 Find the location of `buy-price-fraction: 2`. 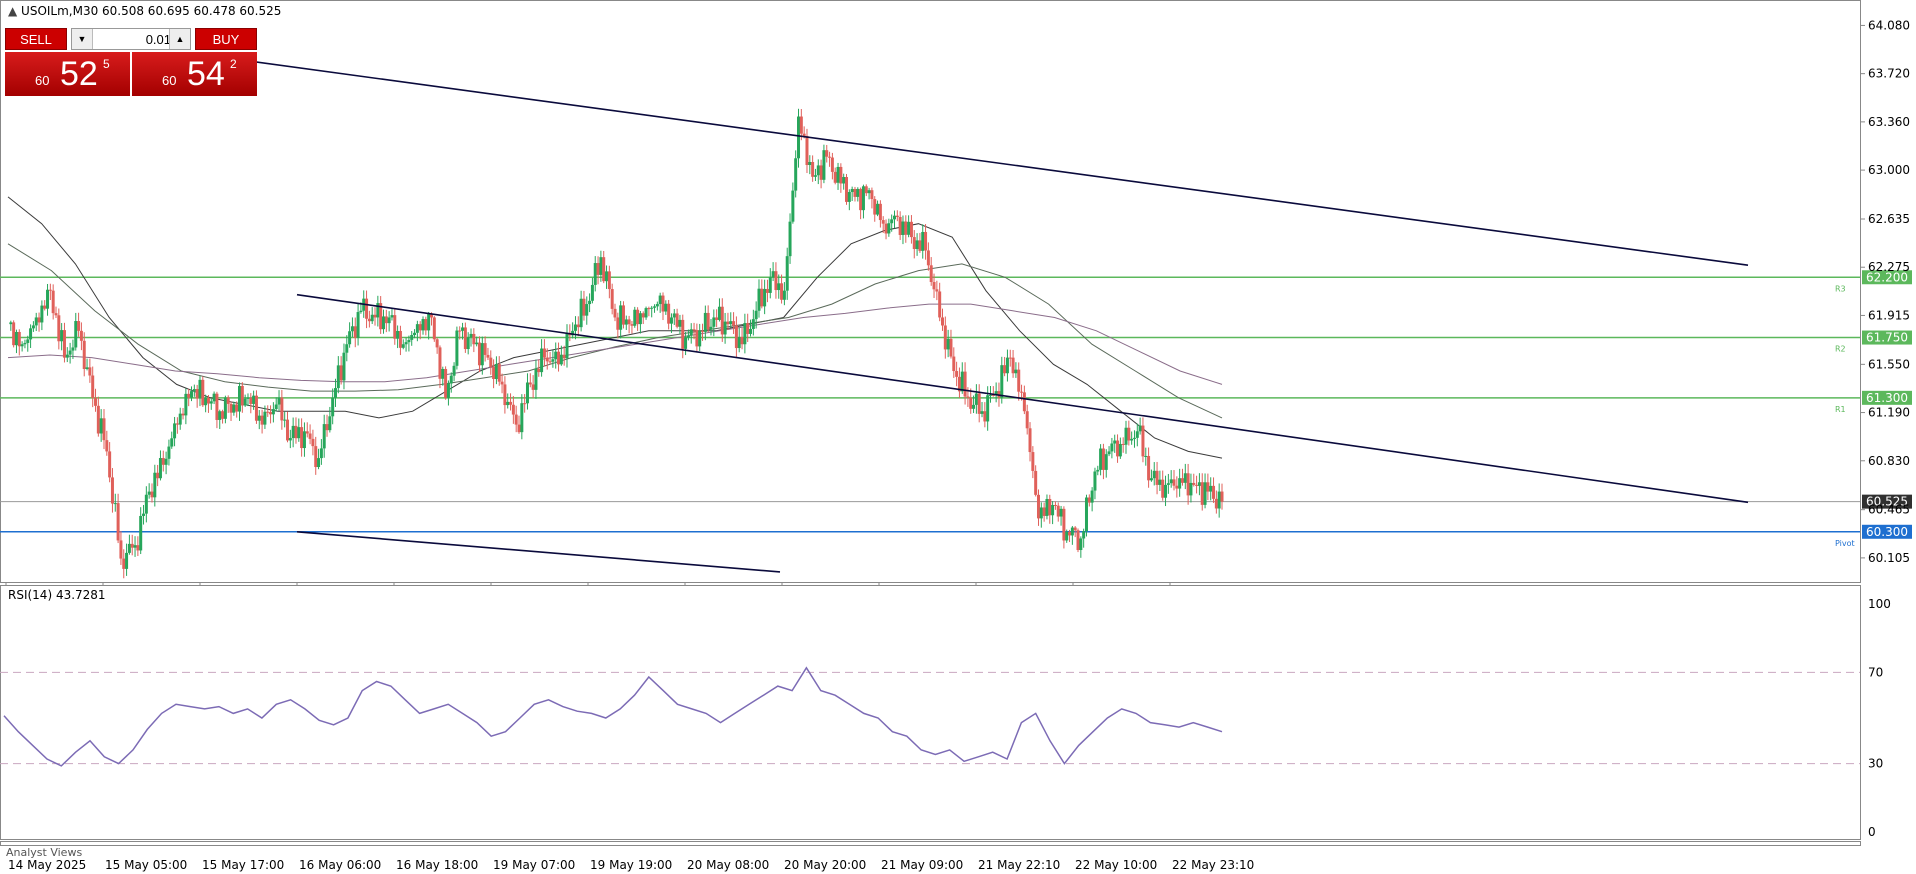

buy-price-fraction: 2 is located at coordinates (233, 64).